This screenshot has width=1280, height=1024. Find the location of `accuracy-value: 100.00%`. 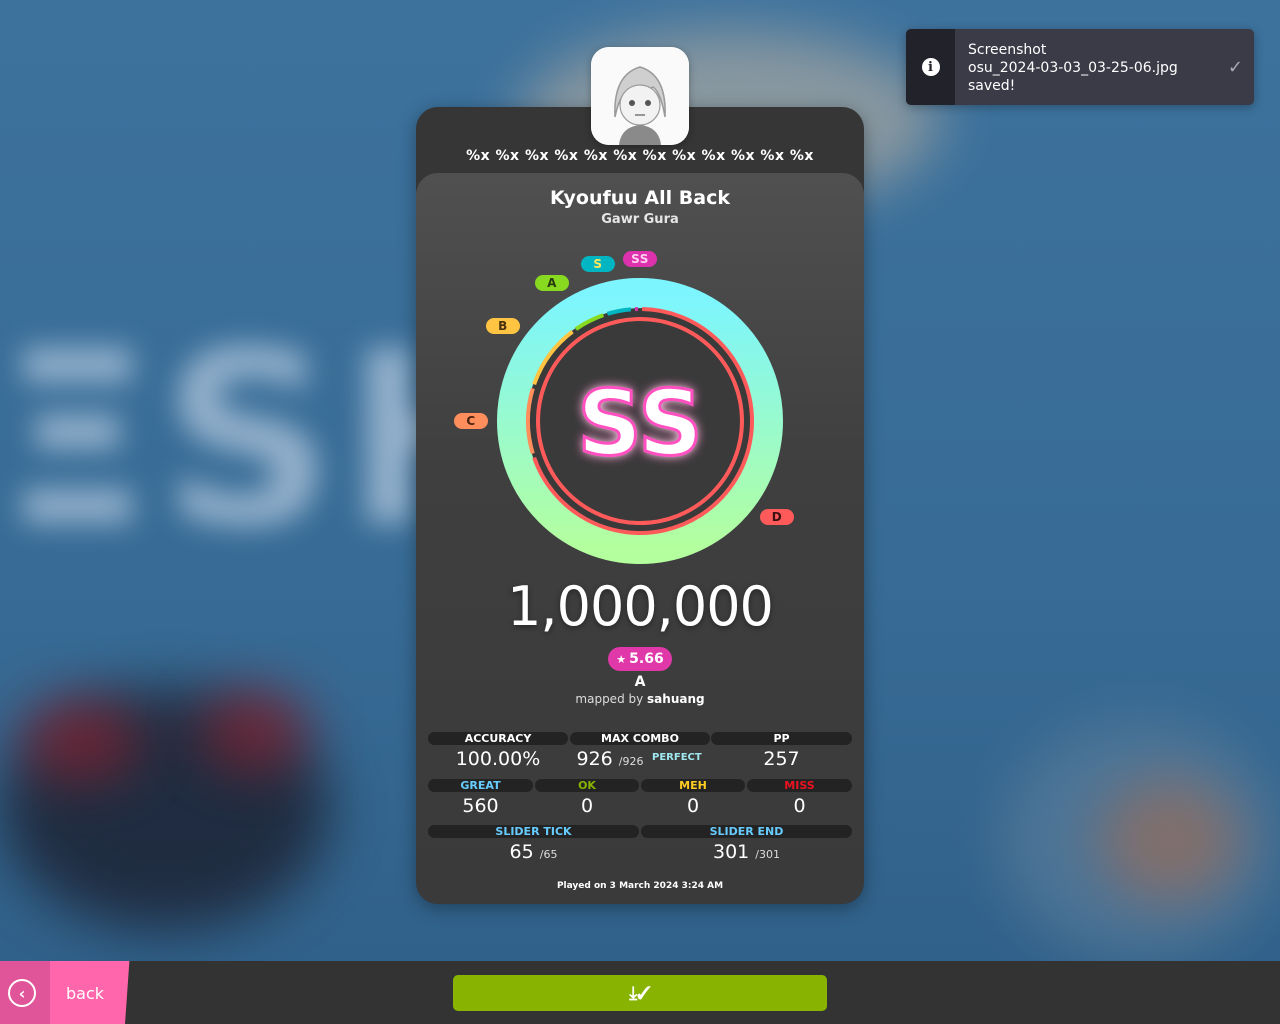

accuracy-value: 100.00% is located at coordinates (498, 759).